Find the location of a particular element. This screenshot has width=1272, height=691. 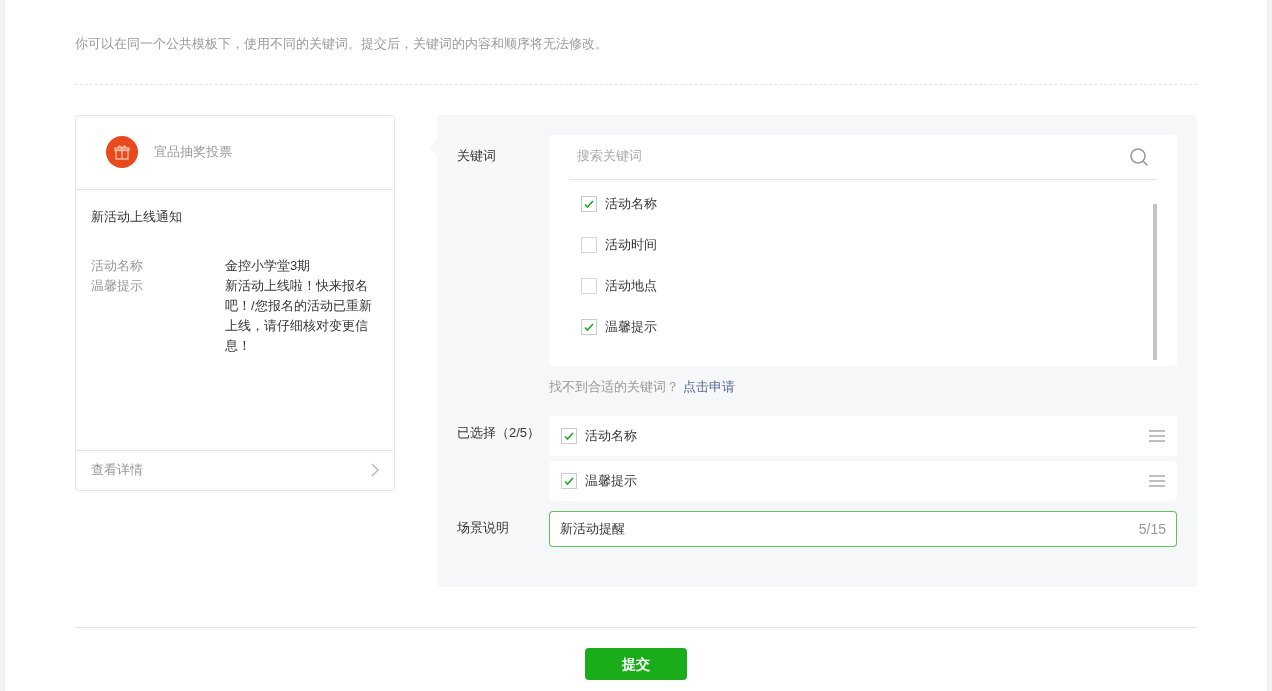

account-name: 宜品抽奖投票 is located at coordinates (193, 151).